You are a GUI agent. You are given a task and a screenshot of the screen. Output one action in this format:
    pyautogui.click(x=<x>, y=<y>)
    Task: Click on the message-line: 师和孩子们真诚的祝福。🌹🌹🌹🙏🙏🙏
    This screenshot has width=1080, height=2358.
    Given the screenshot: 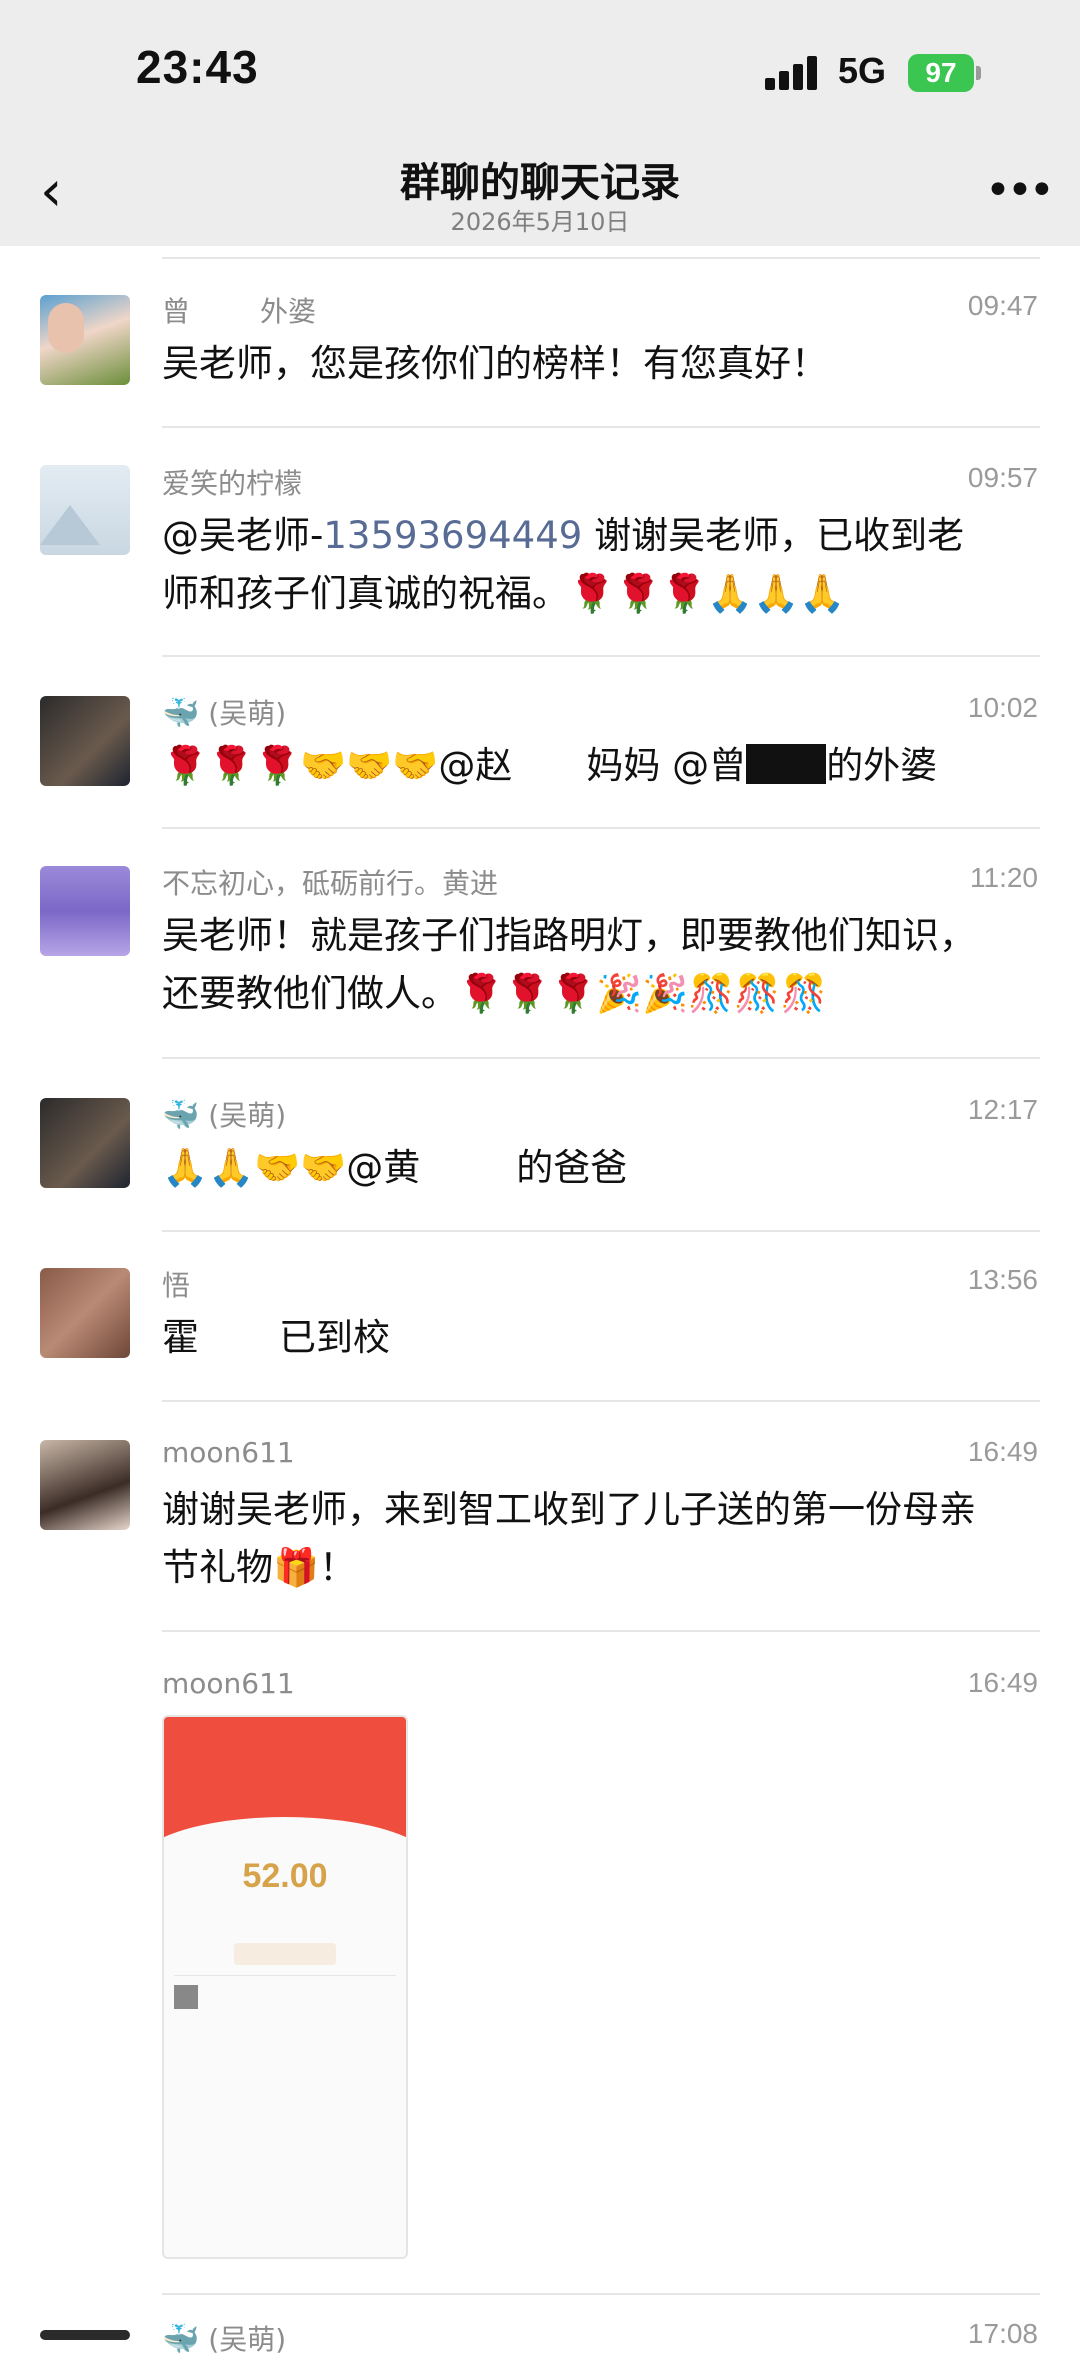 What is the action you would take?
    pyautogui.click(x=504, y=593)
    